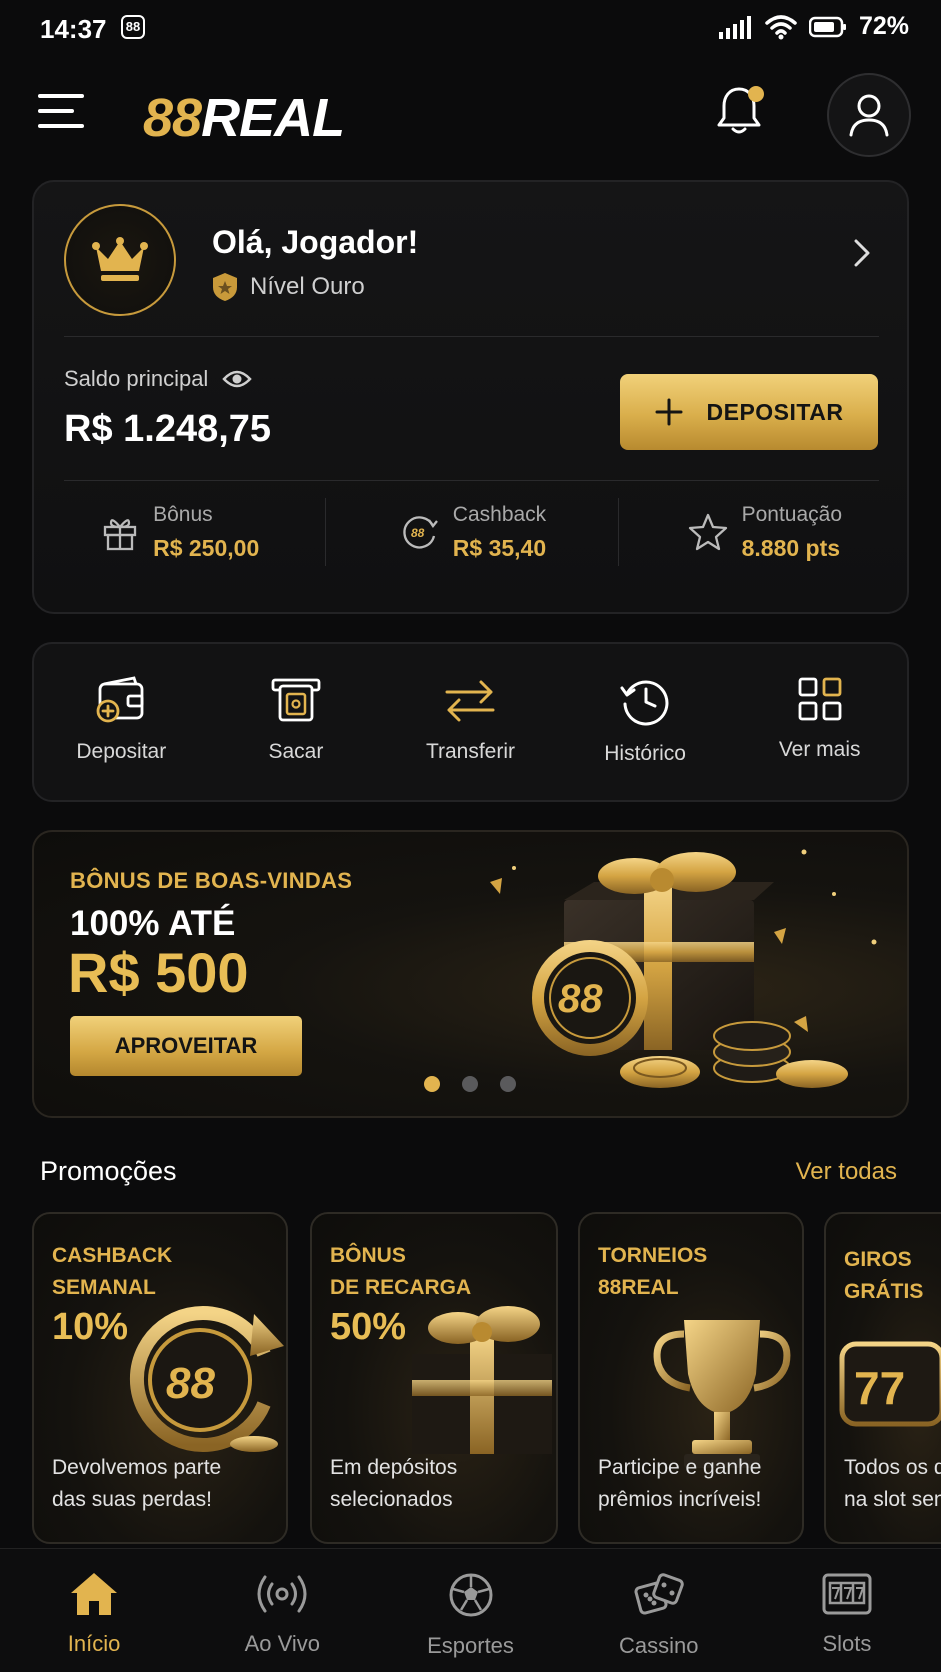 This screenshot has width=941, height=1672. I want to click on eye-icon, so click(237, 379).